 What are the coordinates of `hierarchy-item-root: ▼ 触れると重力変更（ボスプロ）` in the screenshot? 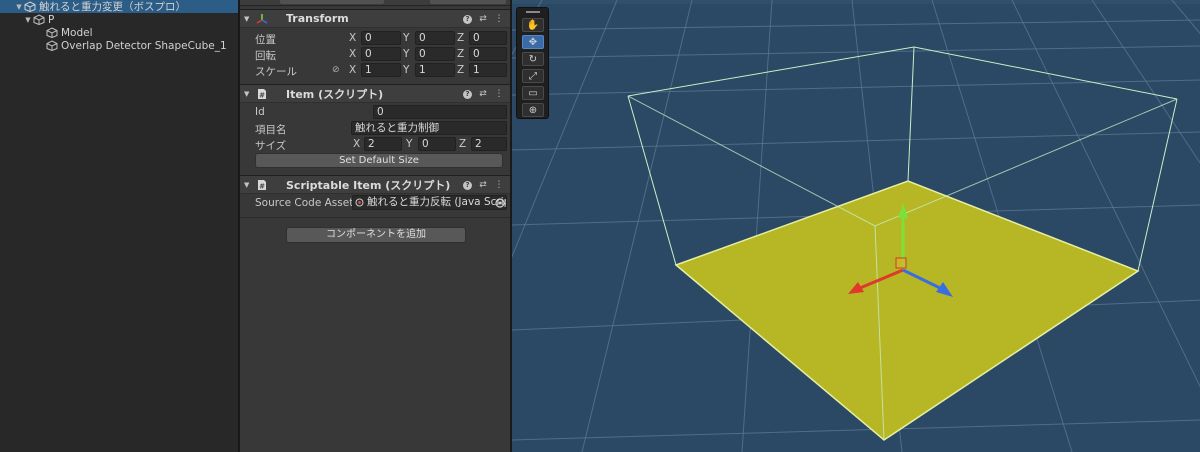 It's located at (119, 6).